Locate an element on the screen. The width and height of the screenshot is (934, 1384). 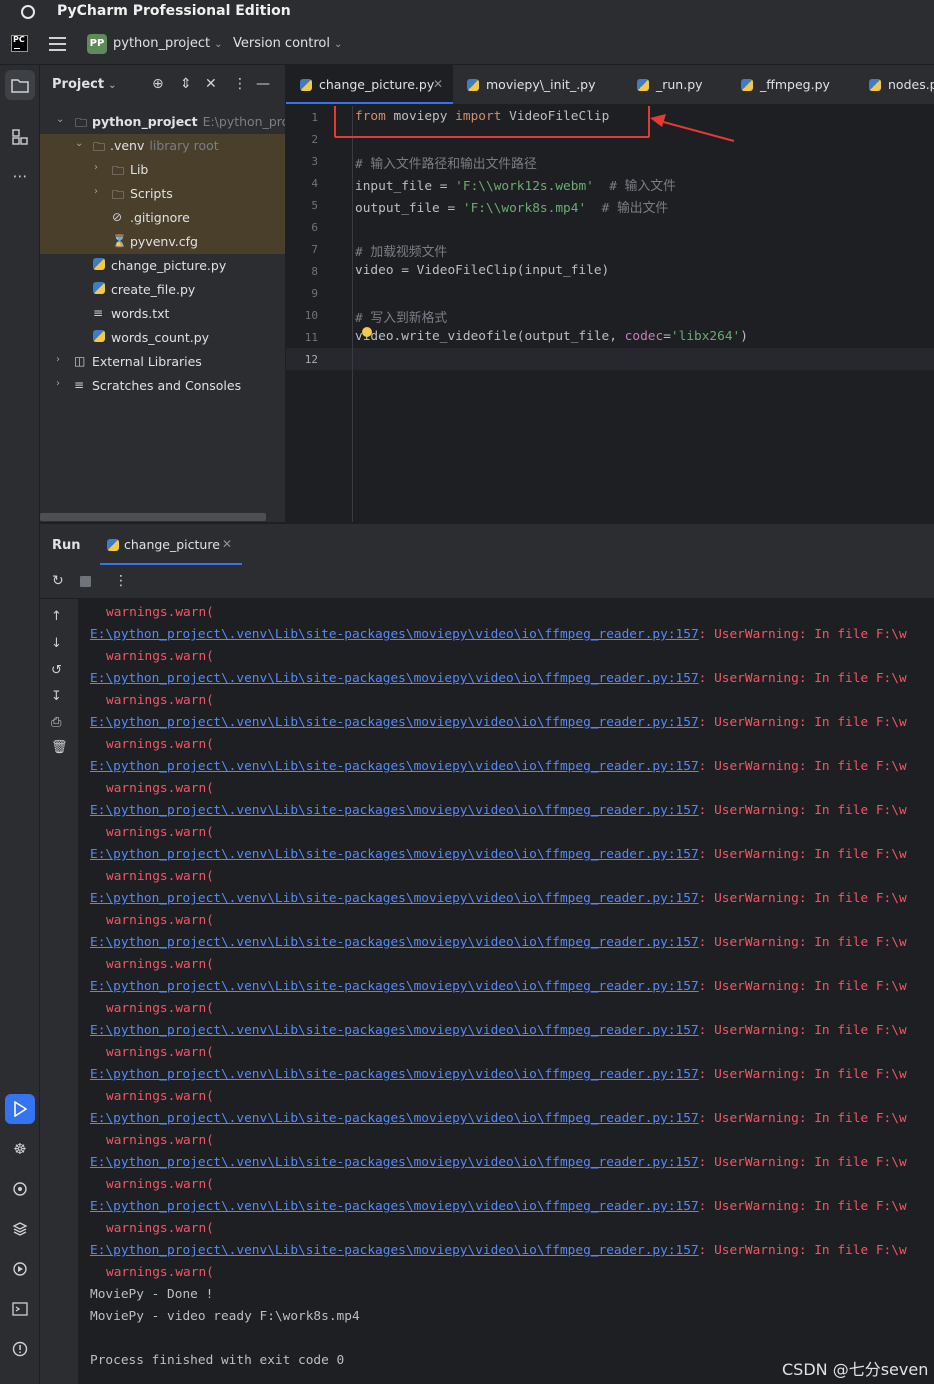
print-icon: ⎙ is located at coordinates (56, 722).